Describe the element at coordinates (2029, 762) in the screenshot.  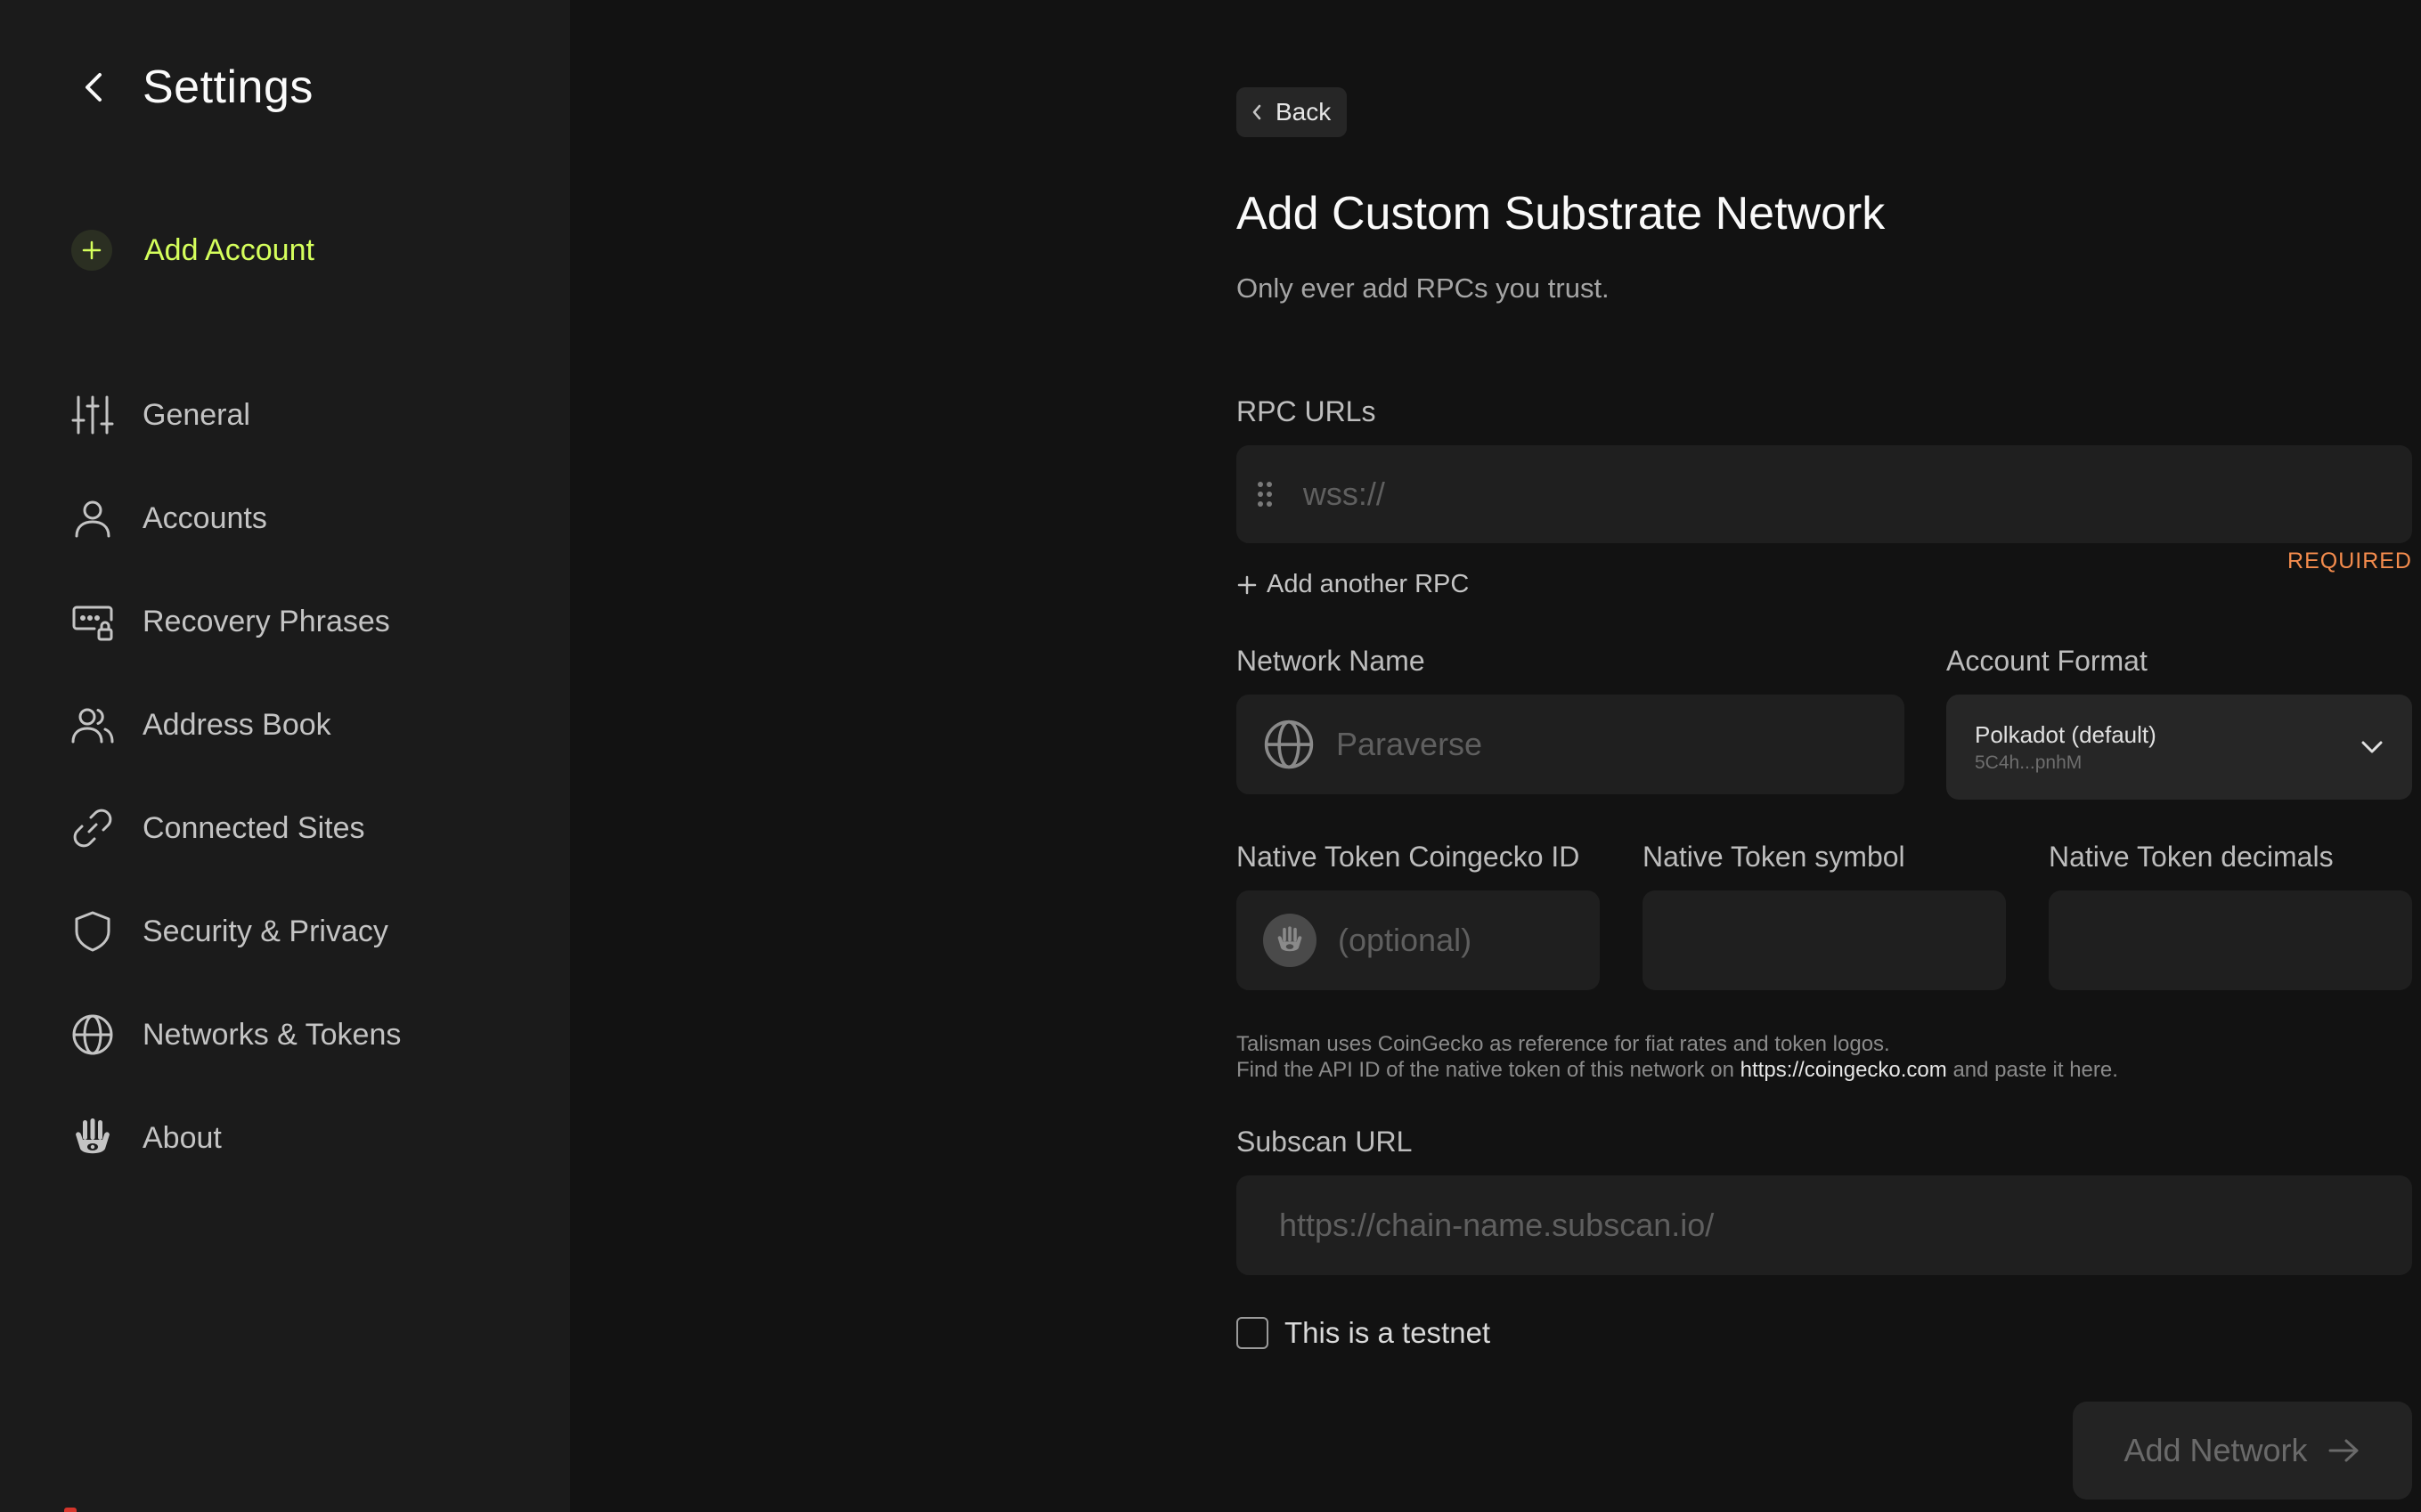
I see `account-format-address-preview: 5C4h...pnhM` at that location.